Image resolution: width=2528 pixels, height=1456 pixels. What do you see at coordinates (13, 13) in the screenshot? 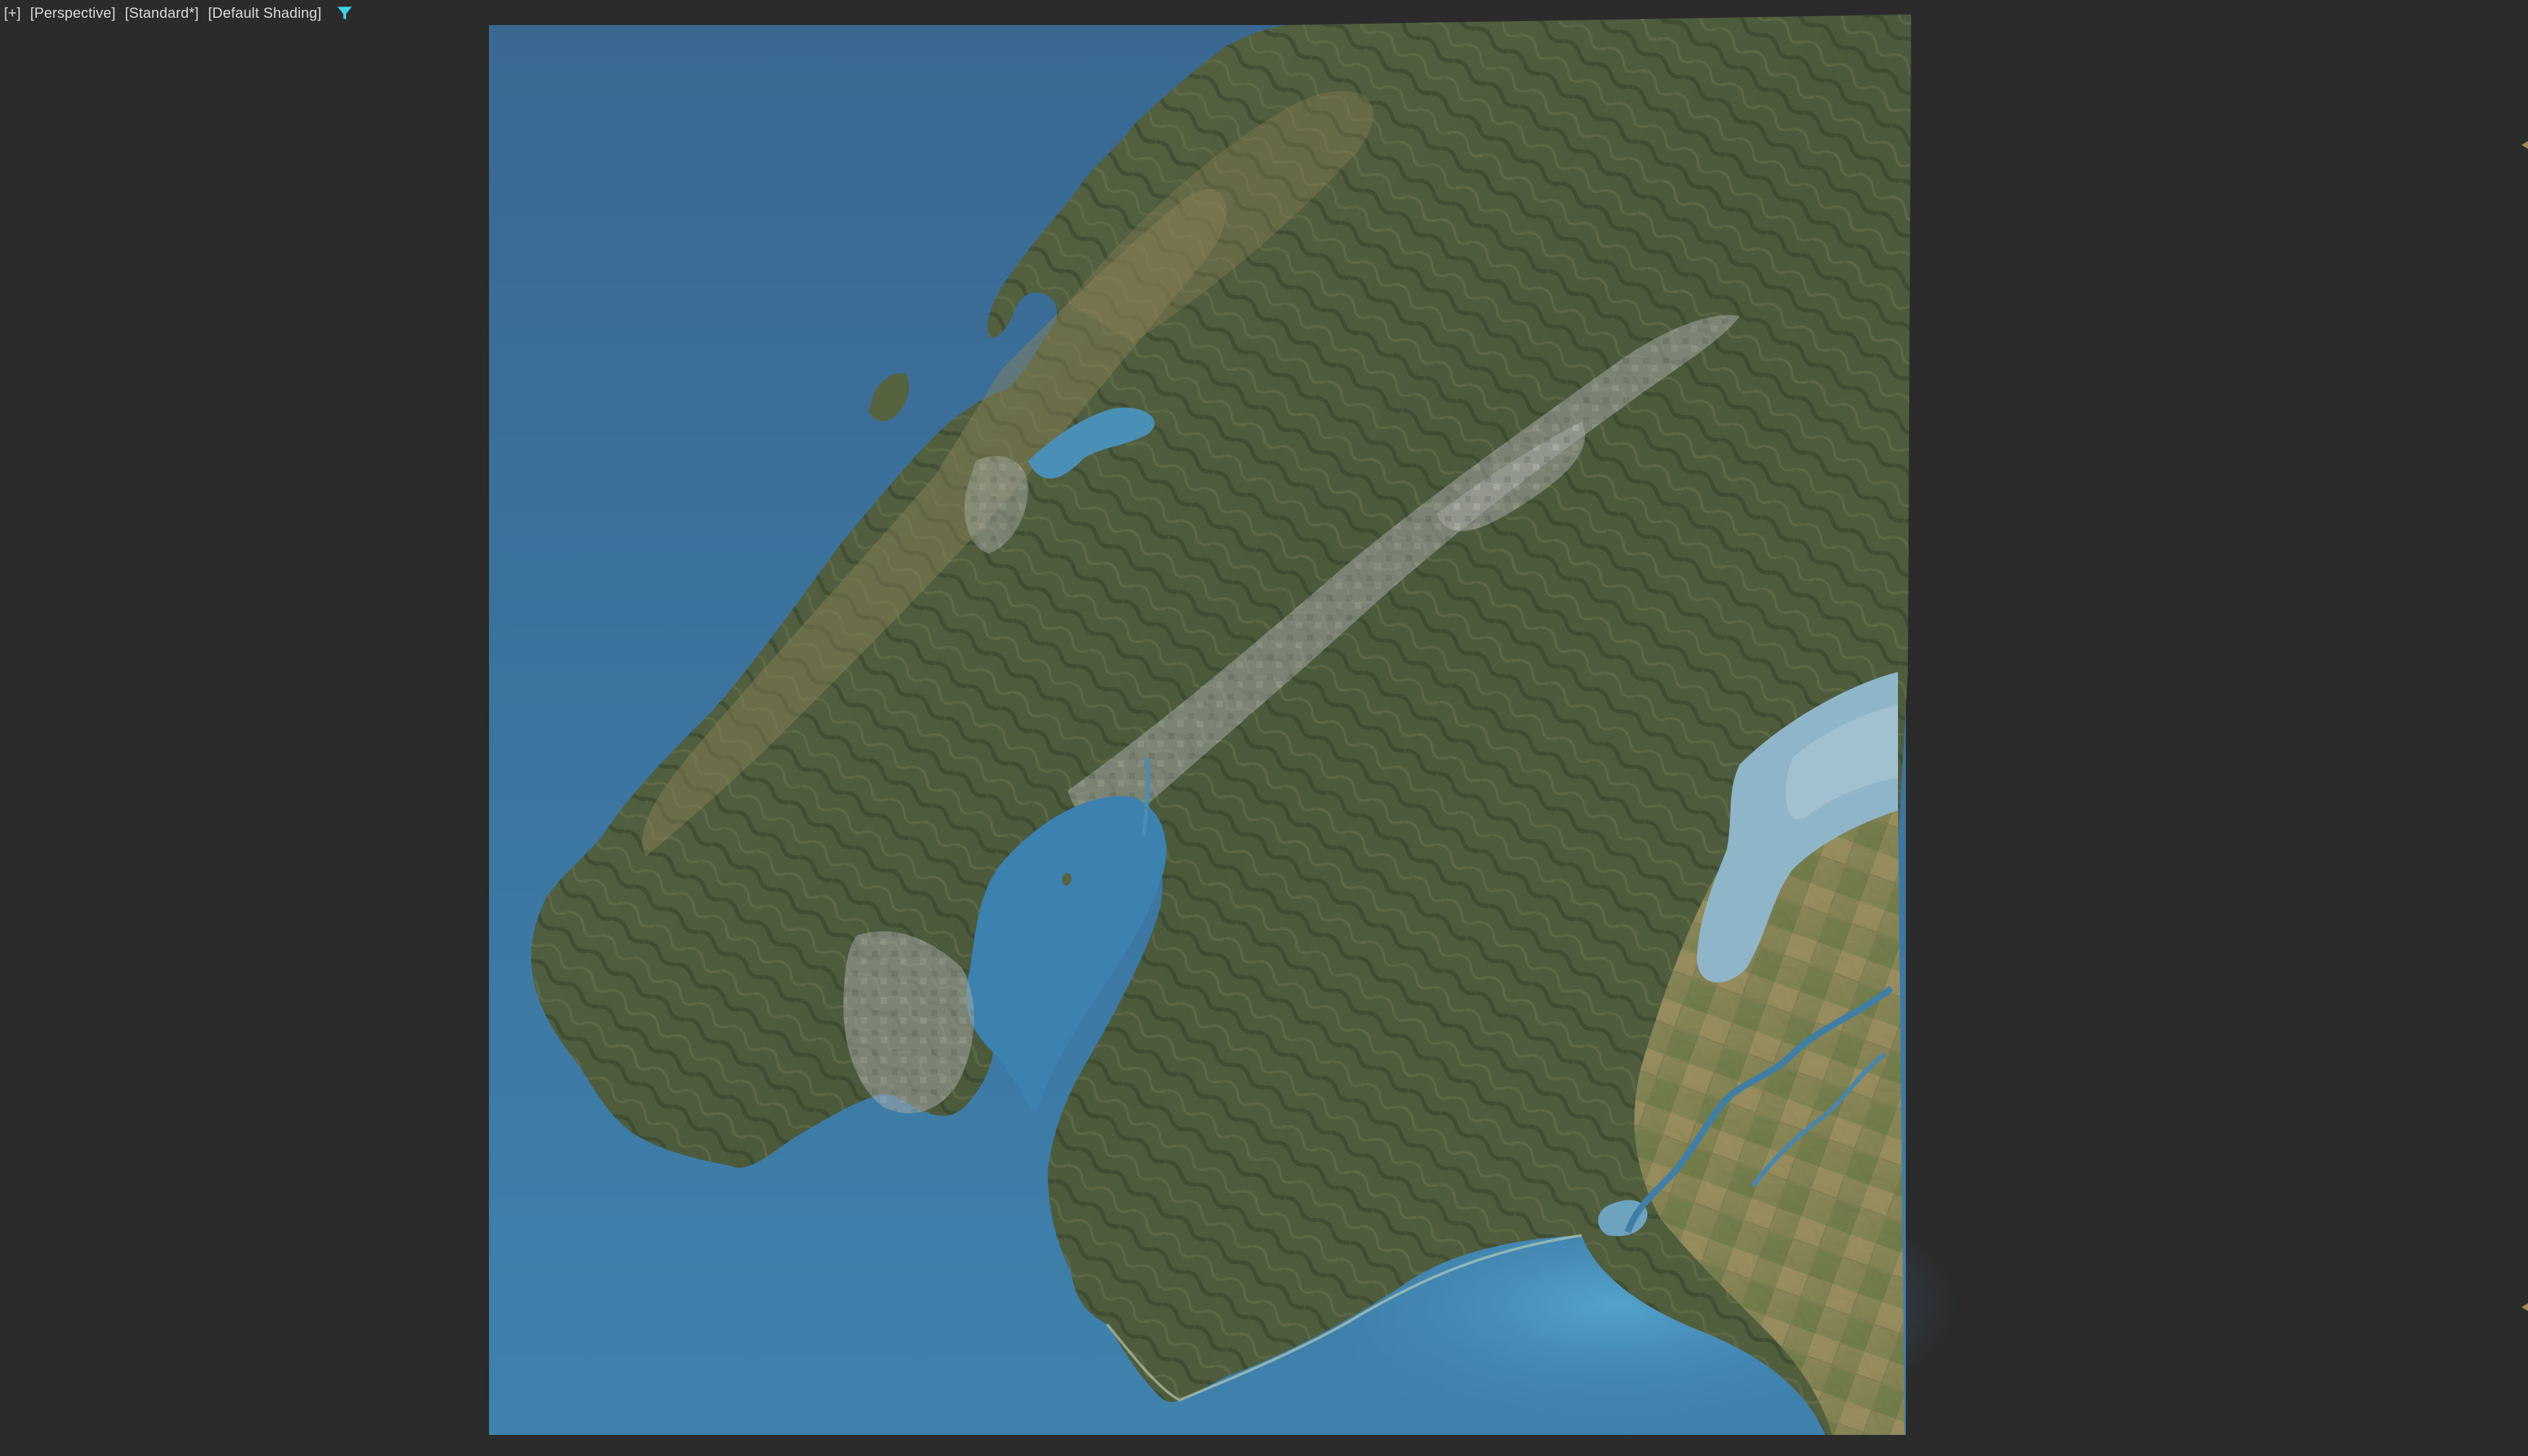
I see `viewport-menu-button: [+]` at bounding box center [13, 13].